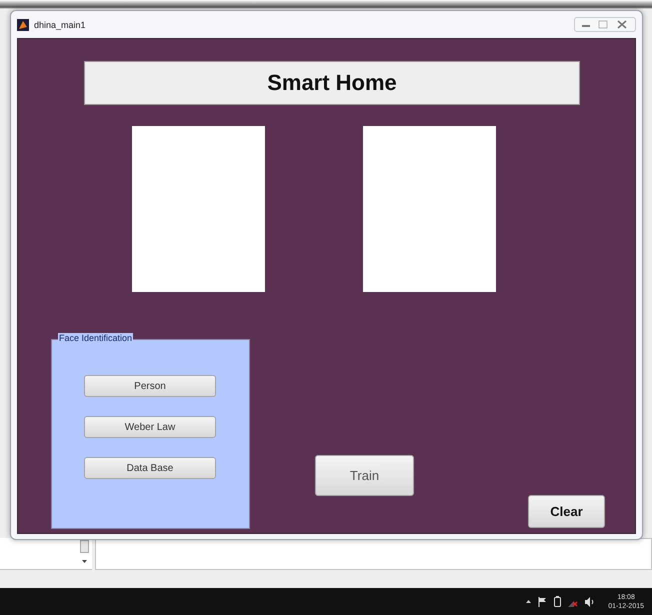 This screenshot has height=615, width=652. Describe the element at coordinates (150, 427) in the screenshot. I see `panel-button: Weber Law` at that location.